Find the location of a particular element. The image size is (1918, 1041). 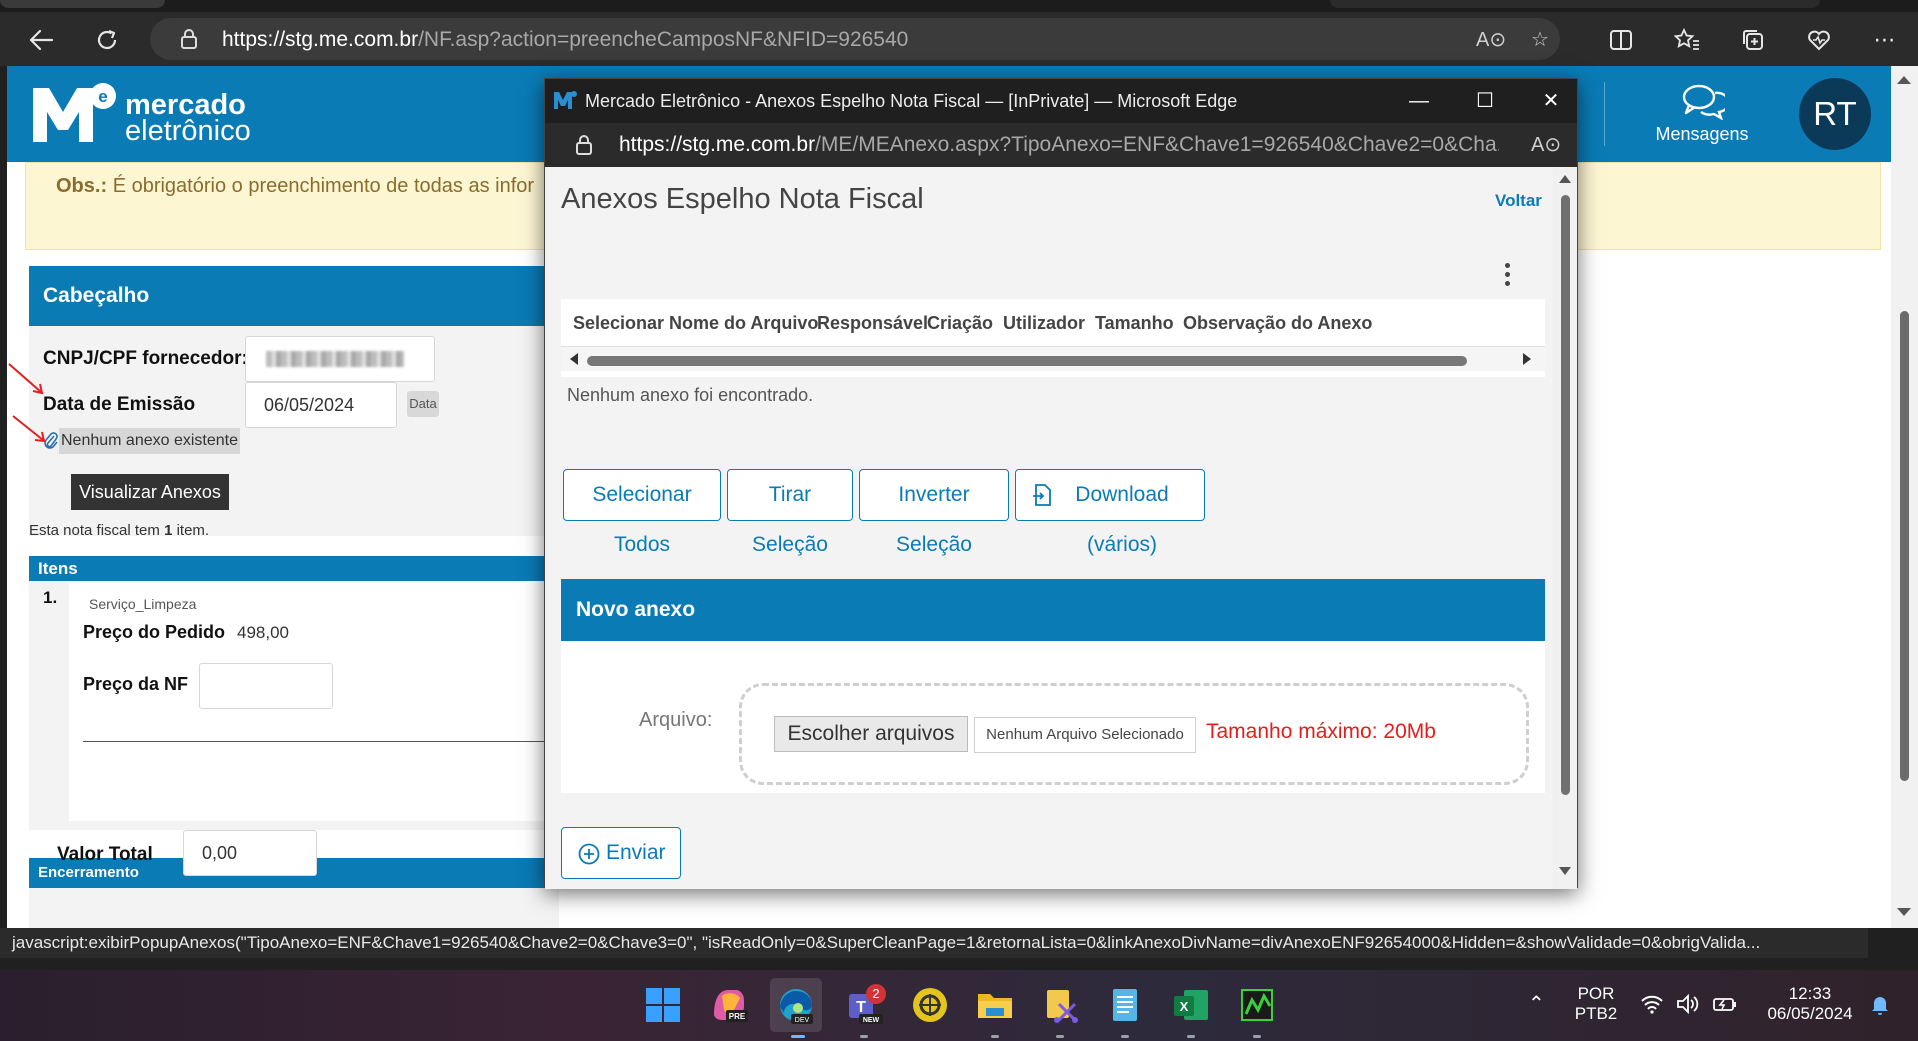

max-size-note: Tamanho máximo: 20Mb is located at coordinates (1321, 731).